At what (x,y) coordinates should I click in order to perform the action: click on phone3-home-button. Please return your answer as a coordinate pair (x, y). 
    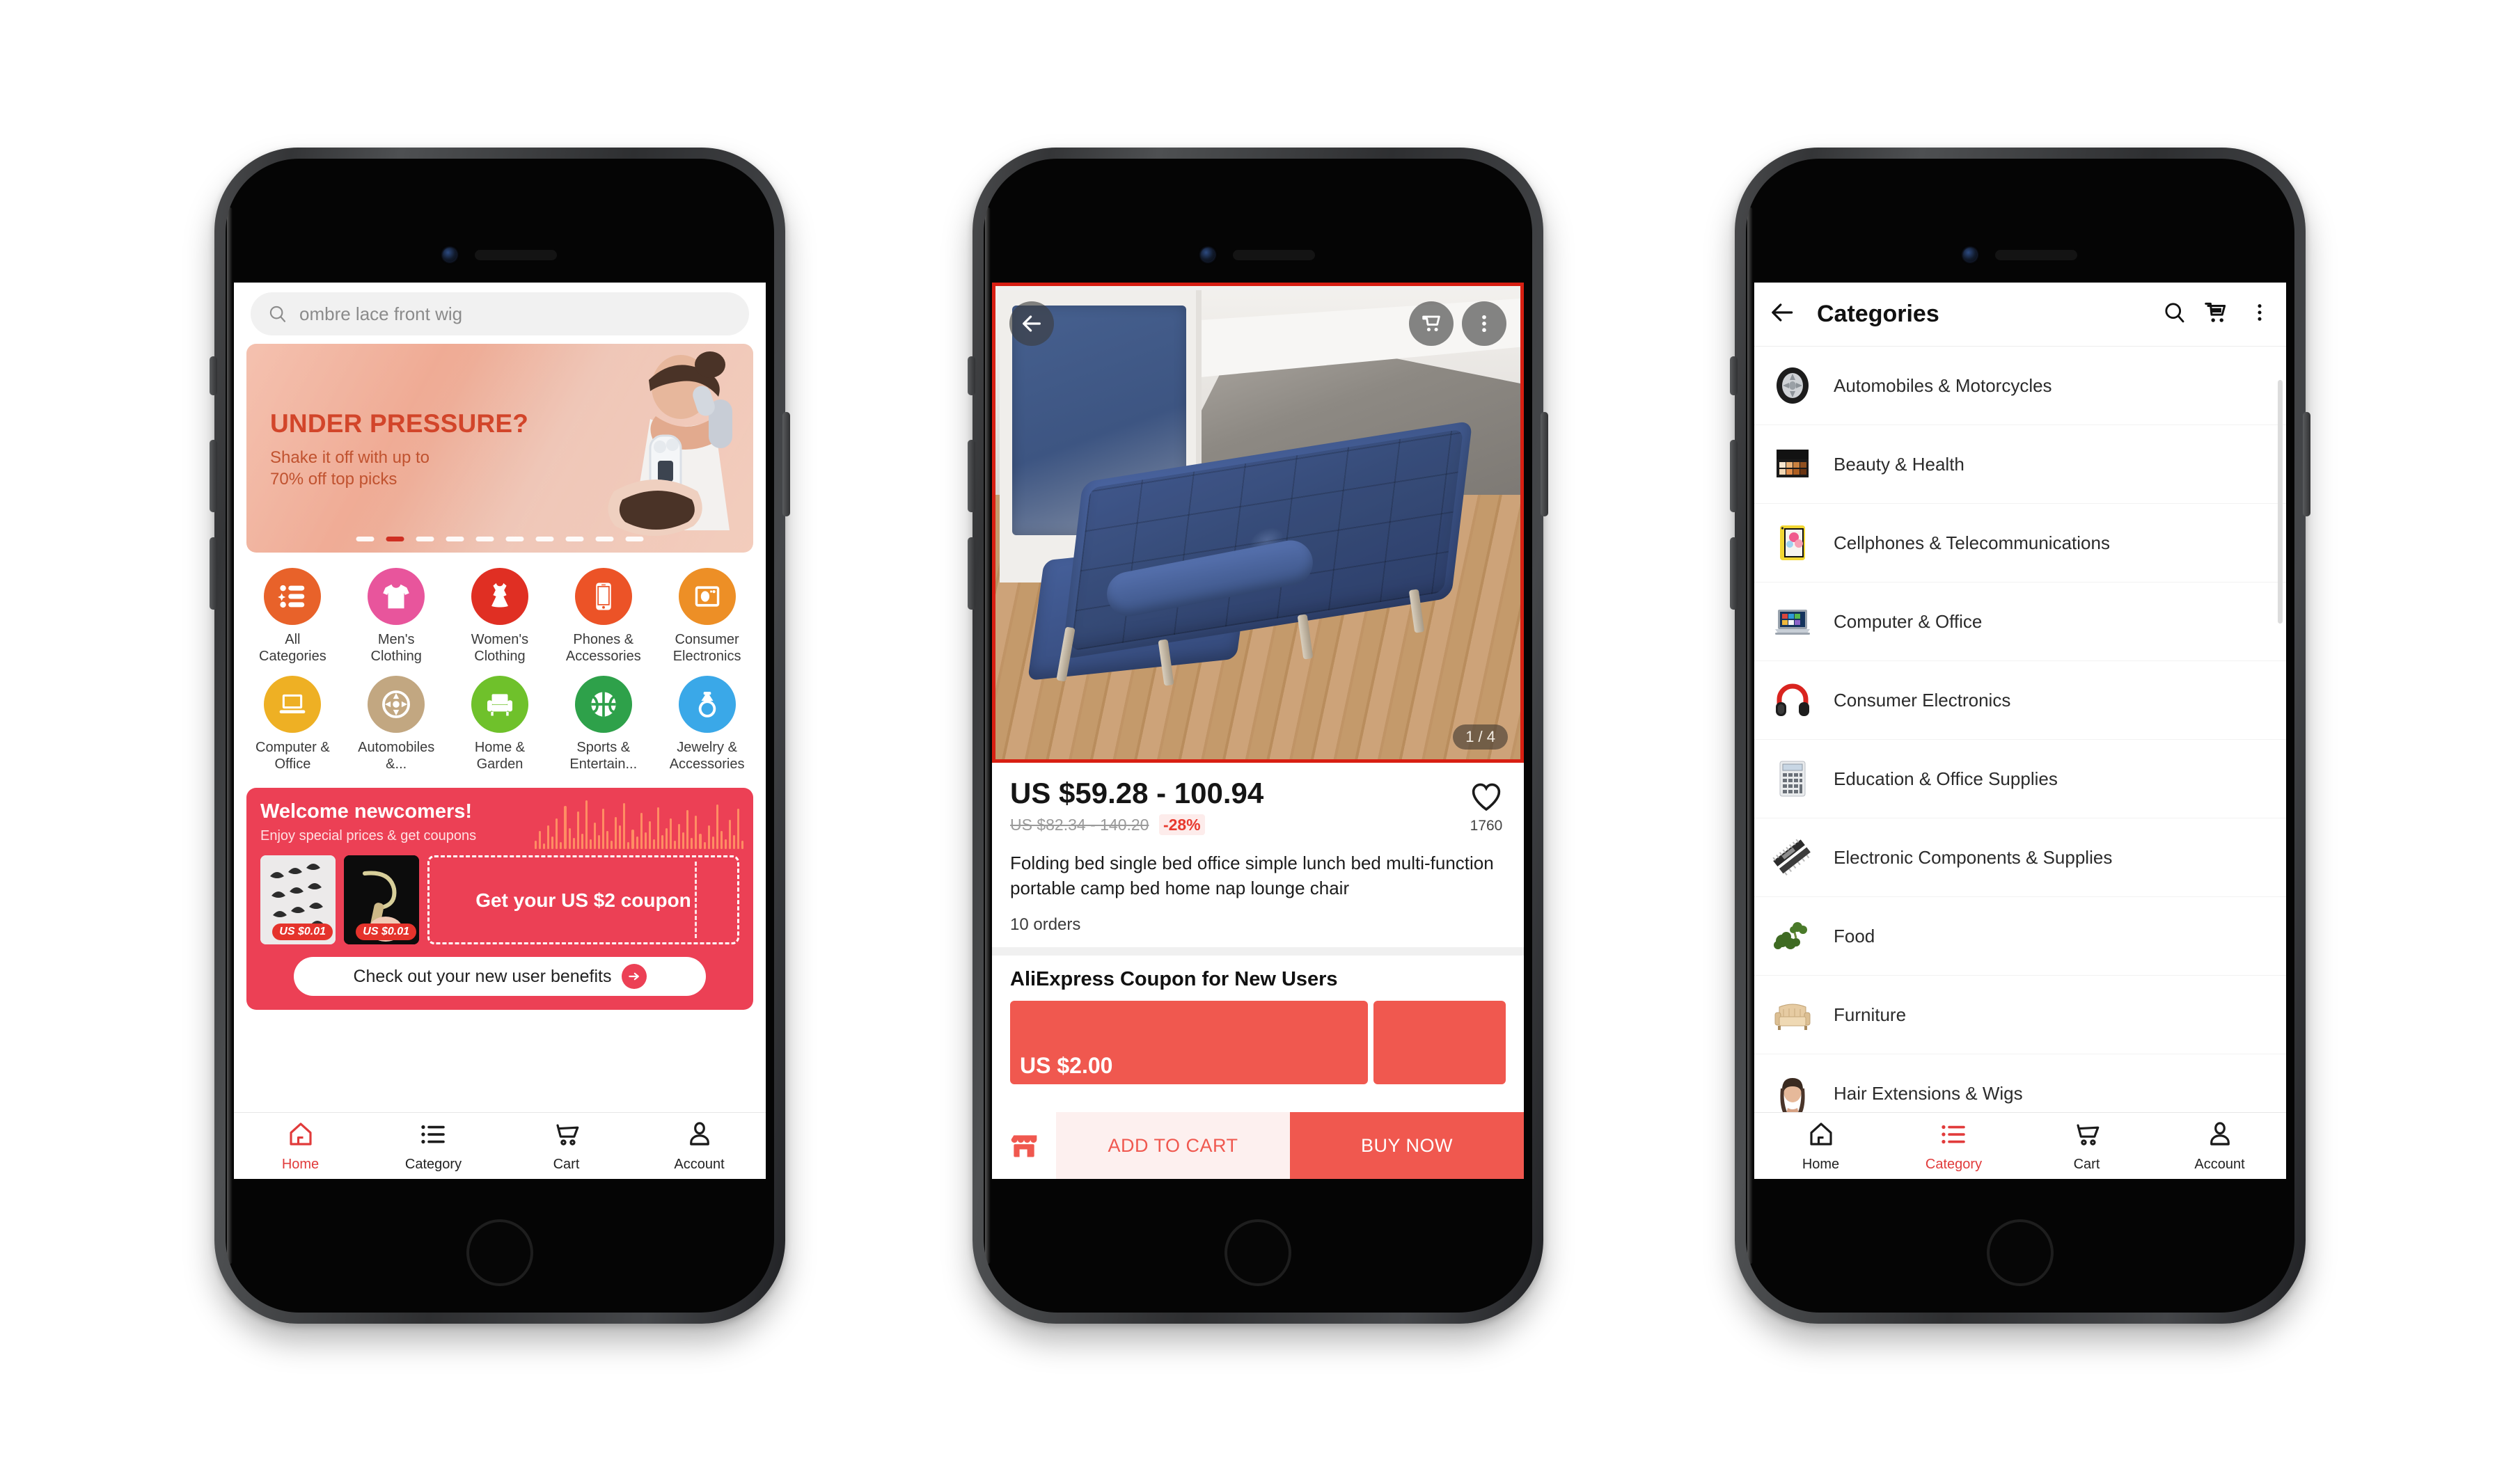
    Looking at the image, I should click on (2020, 1252).